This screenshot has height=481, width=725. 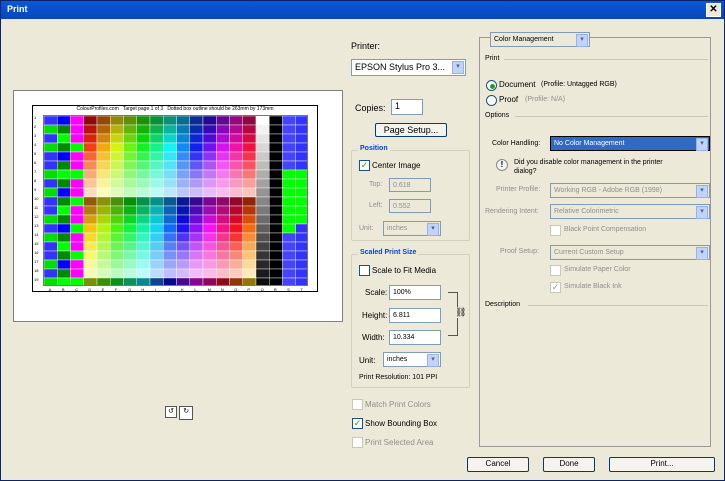 I want to click on col-label: E, so click(x=103, y=289).